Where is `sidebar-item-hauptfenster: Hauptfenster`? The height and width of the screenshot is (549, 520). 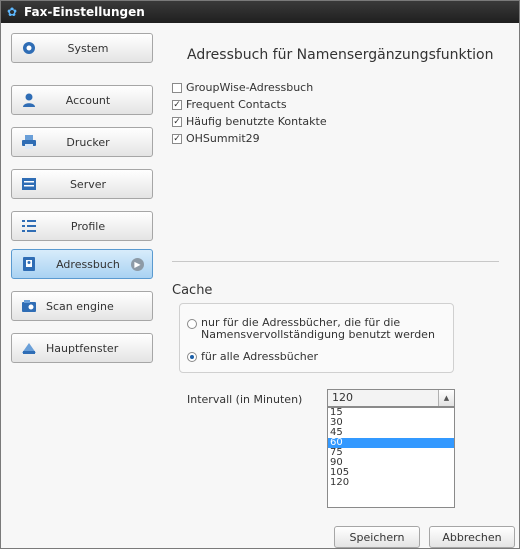 sidebar-item-hauptfenster: Hauptfenster is located at coordinates (82, 348).